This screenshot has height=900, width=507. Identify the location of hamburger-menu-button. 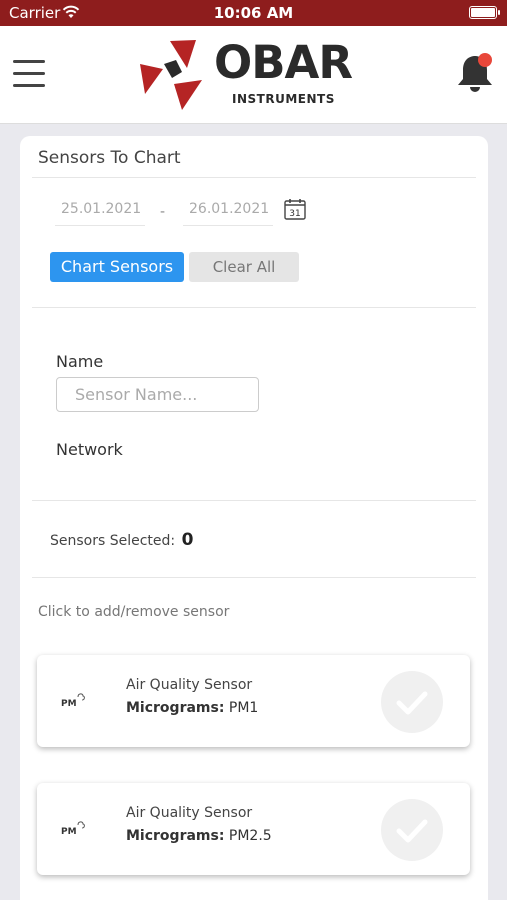
(29, 74).